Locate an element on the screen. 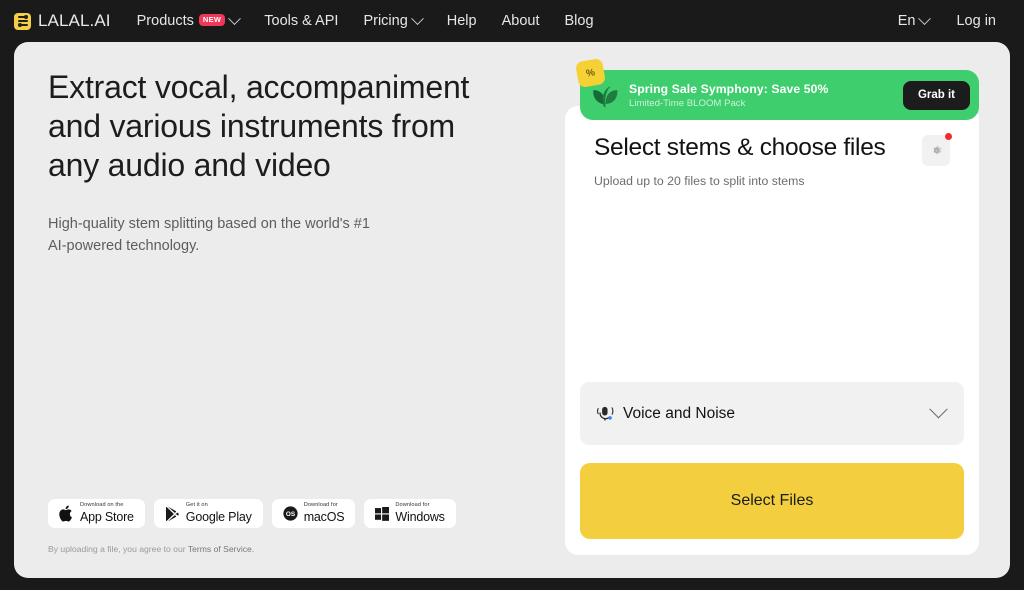  nav-item-products-label: Products is located at coordinates (165, 21).